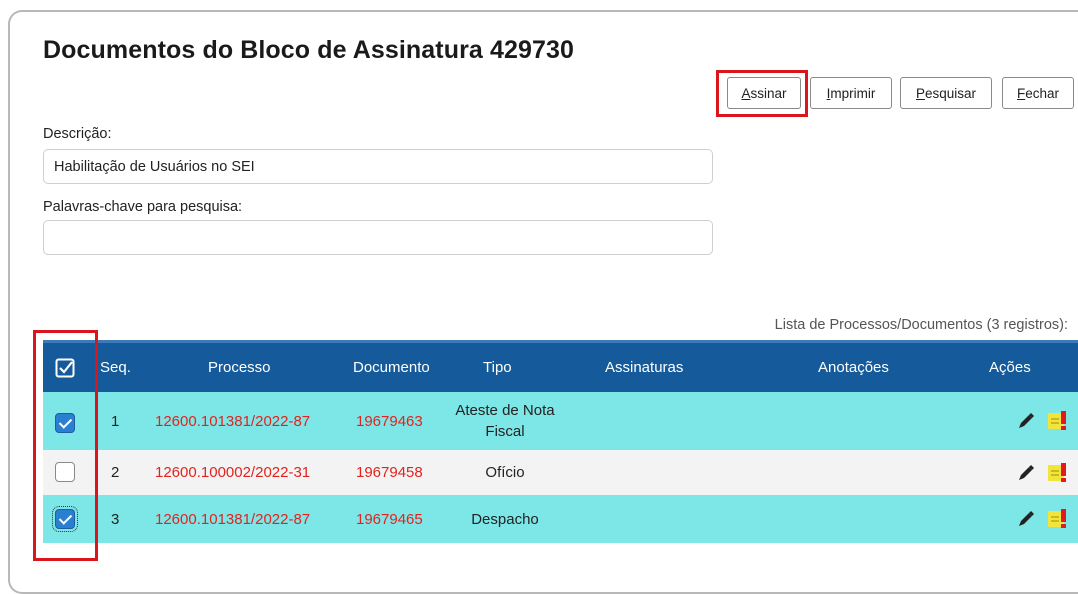 This screenshot has width=1078, height=594. I want to click on documento-link: 19679465, so click(389, 519).